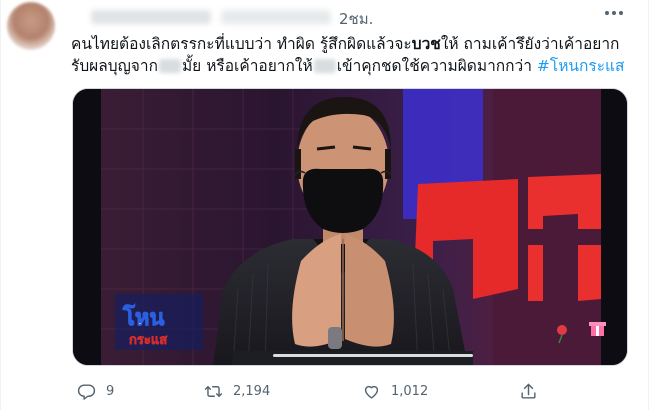  Describe the element at coordinates (110, 391) in the screenshot. I see `reply-count: 9` at that location.